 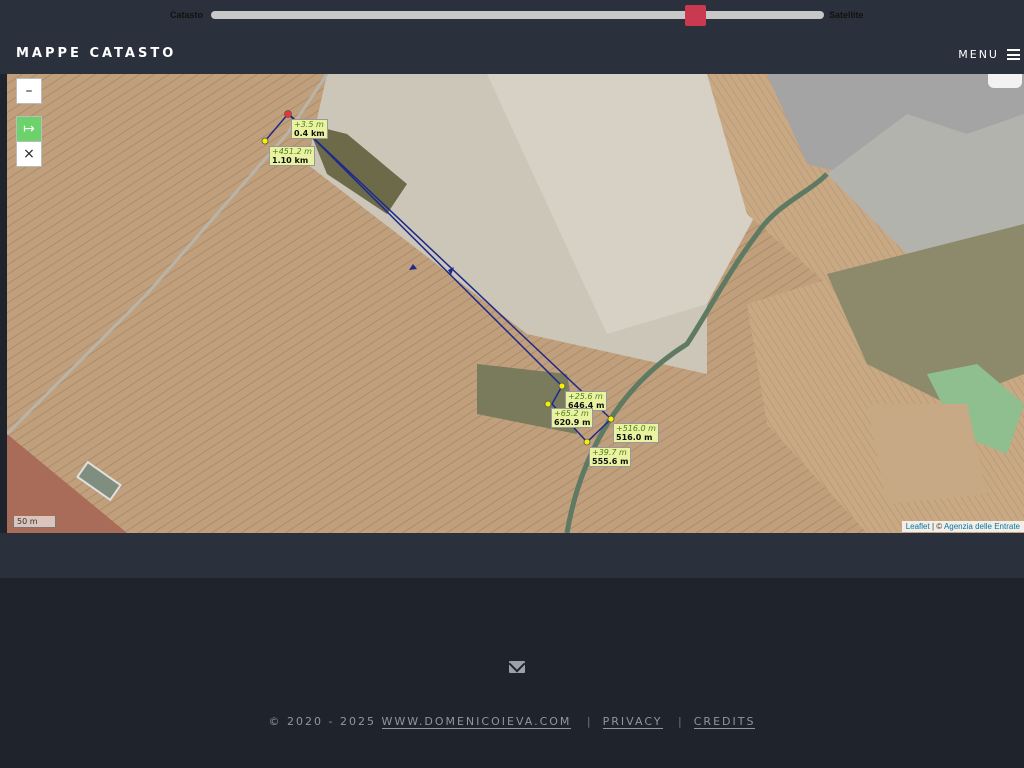 I want to click on menu-button: MENU, so click(x=989, y=54).